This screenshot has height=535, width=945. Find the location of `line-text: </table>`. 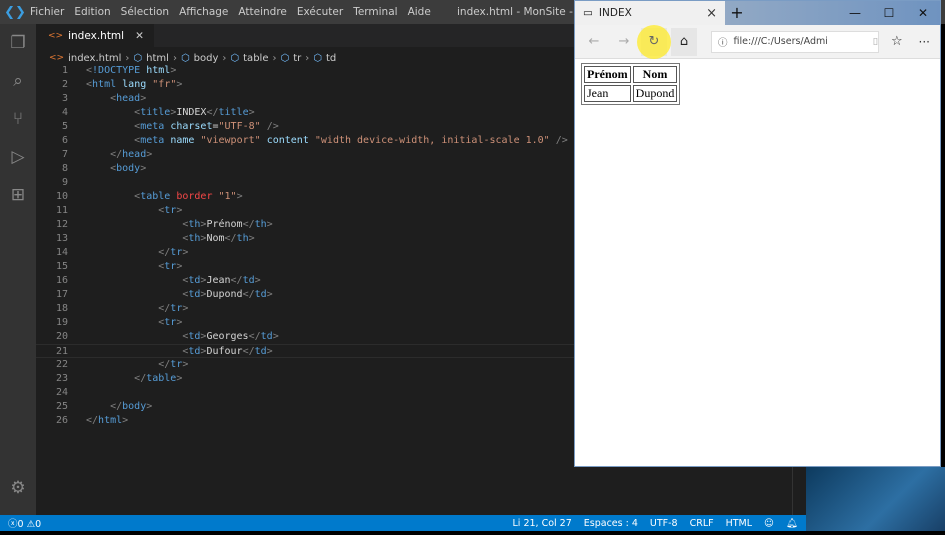

line-text: </table> is located at coordinates (134, 379).